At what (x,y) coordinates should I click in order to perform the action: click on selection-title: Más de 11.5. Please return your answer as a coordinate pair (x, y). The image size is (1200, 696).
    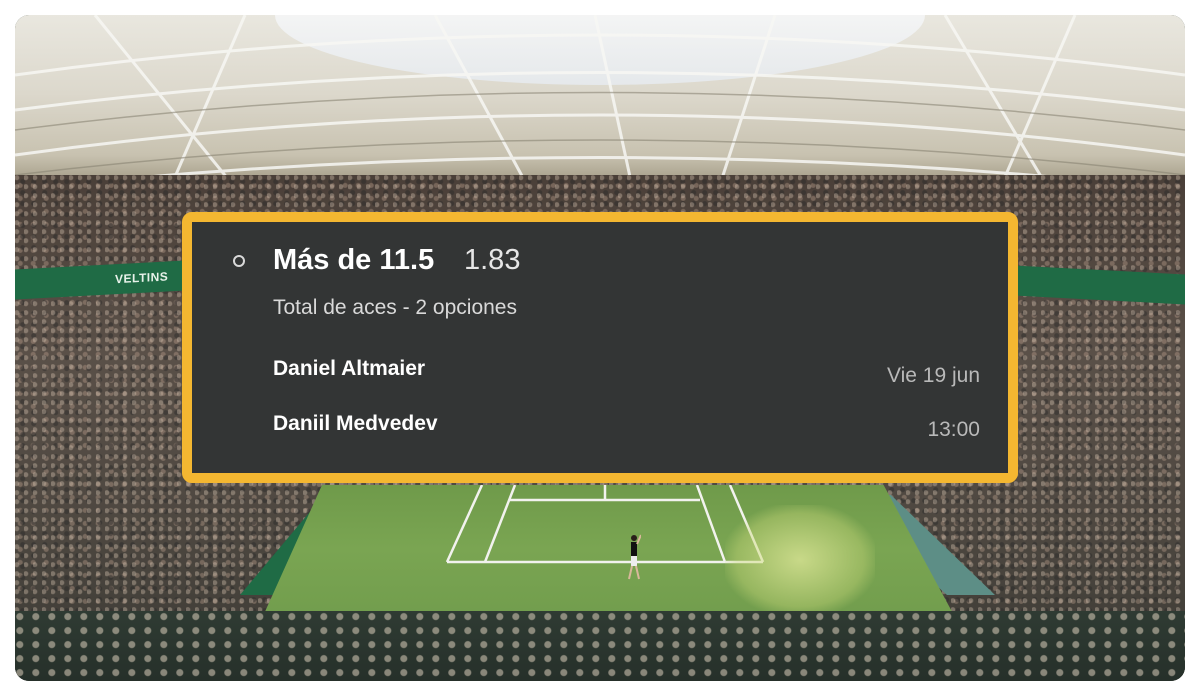
    Looking at the image, I should click on (354, 260).